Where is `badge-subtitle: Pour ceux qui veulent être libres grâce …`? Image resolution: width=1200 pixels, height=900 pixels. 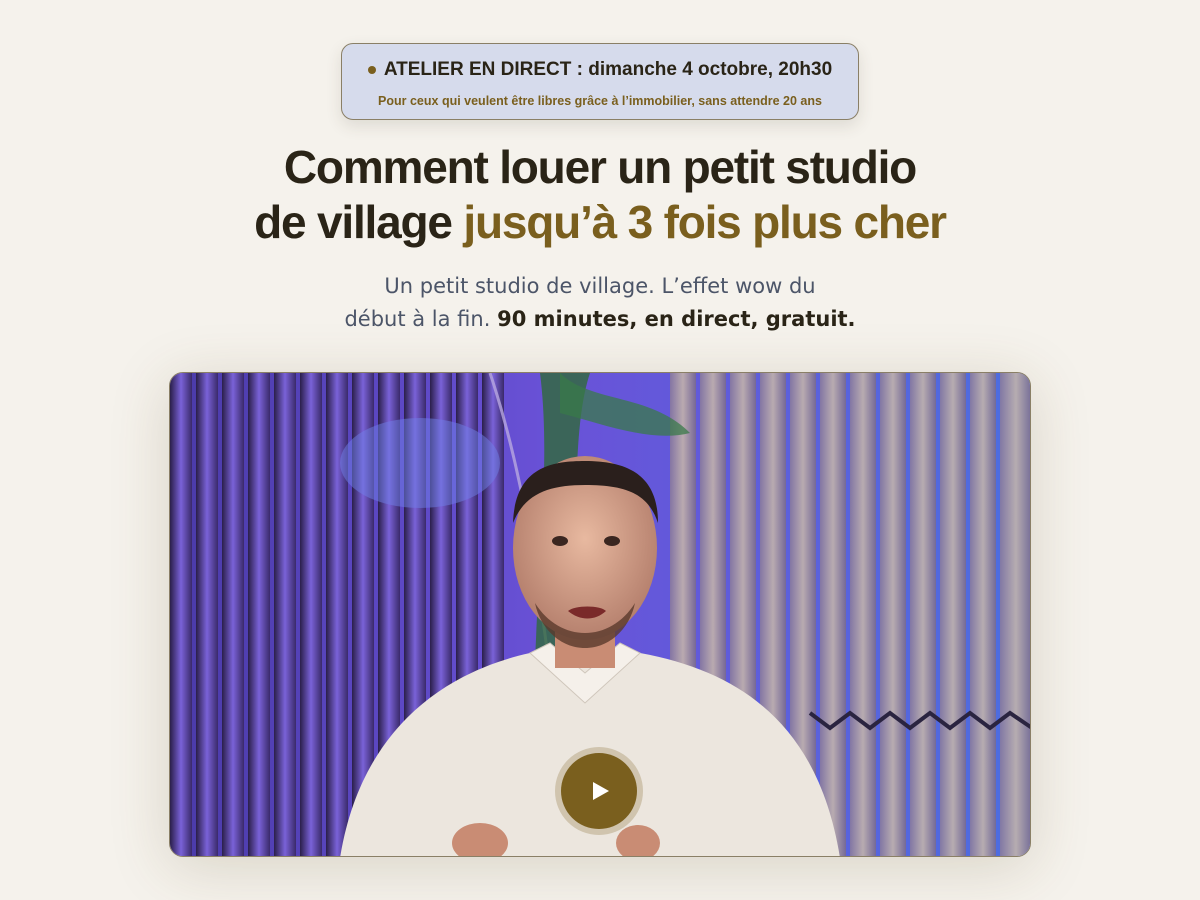 badge-subtitle: Pour ceux qui veulent être libres grâce … is located at coordinates (600, 101).